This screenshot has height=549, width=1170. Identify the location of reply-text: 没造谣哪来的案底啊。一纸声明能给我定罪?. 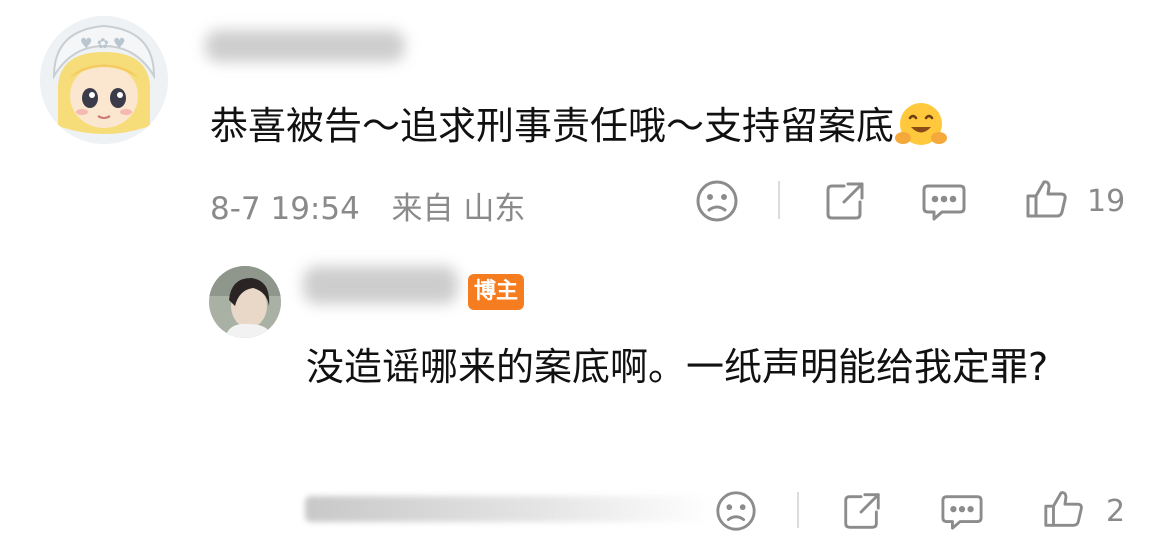
(677, 367).